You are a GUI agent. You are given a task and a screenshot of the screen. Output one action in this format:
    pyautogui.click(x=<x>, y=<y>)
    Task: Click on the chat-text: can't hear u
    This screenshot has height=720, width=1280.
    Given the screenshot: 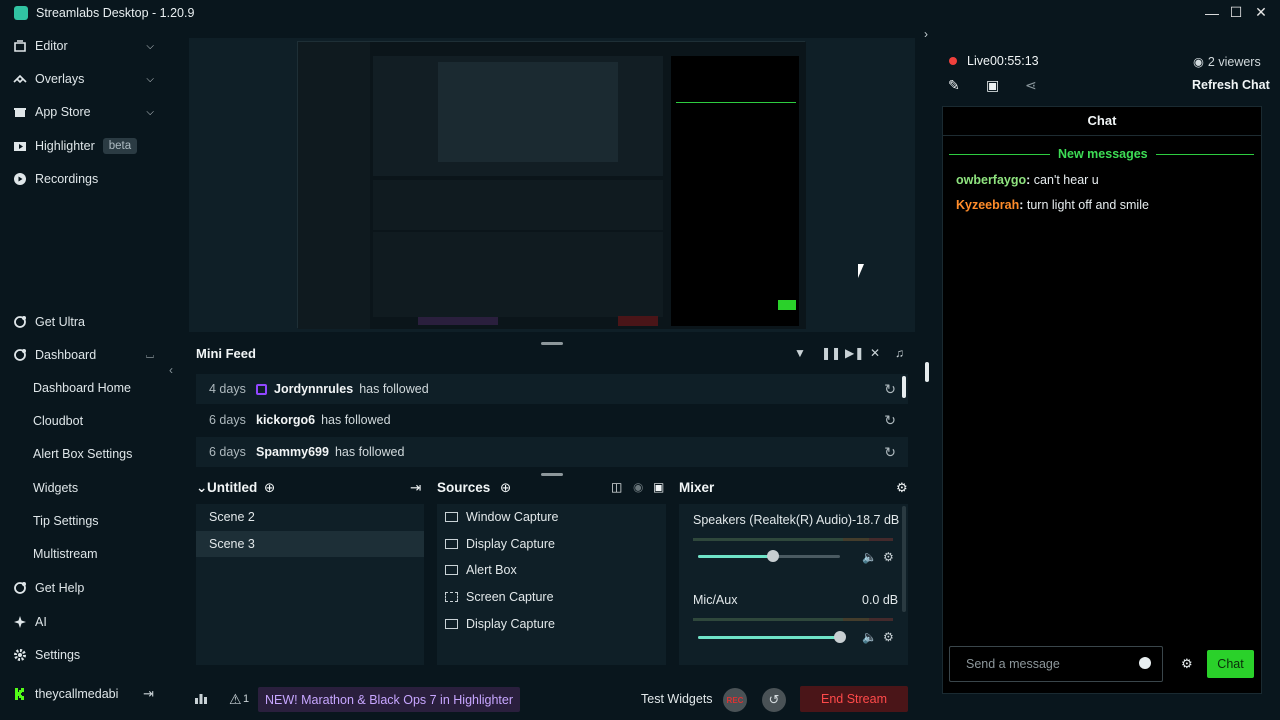 What is the action you would take?
    pyautogui.click(x=1064, y=180)
    